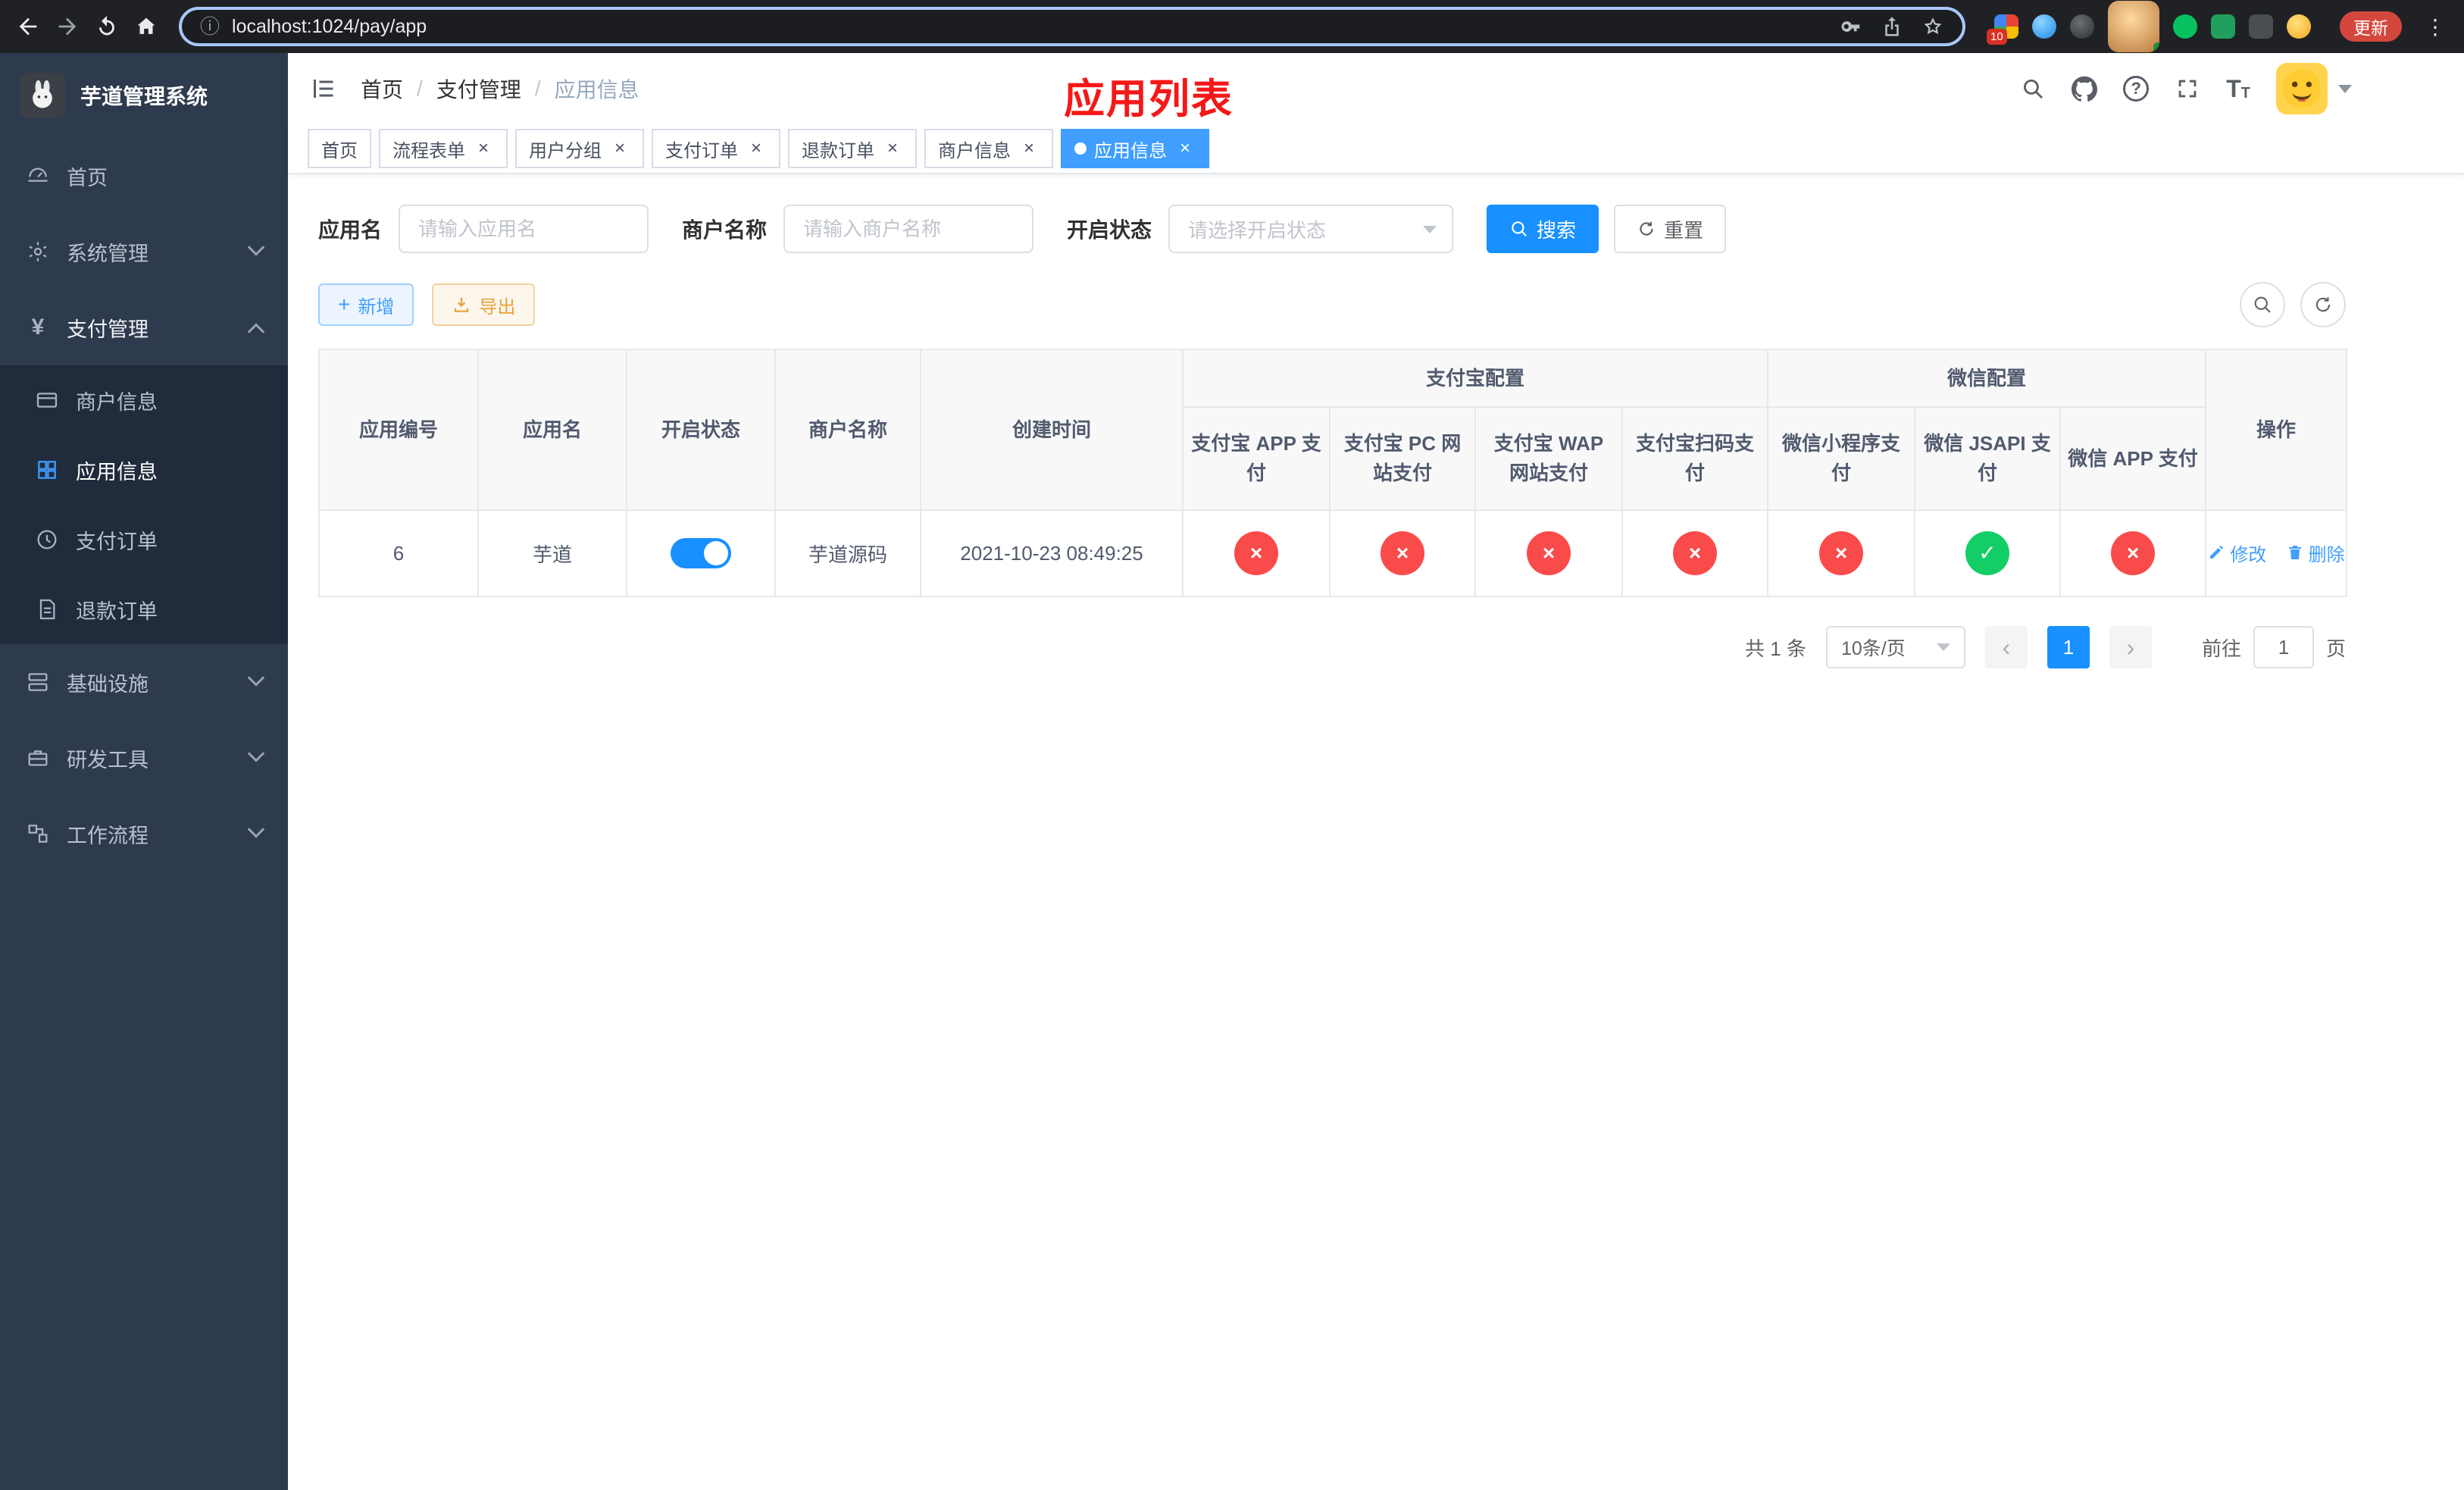 This screenshot has height=1490, width=2464. Describe the element at coordinates (2156, 47) in the screenshot. I see `extension-badge: 1` at that location.